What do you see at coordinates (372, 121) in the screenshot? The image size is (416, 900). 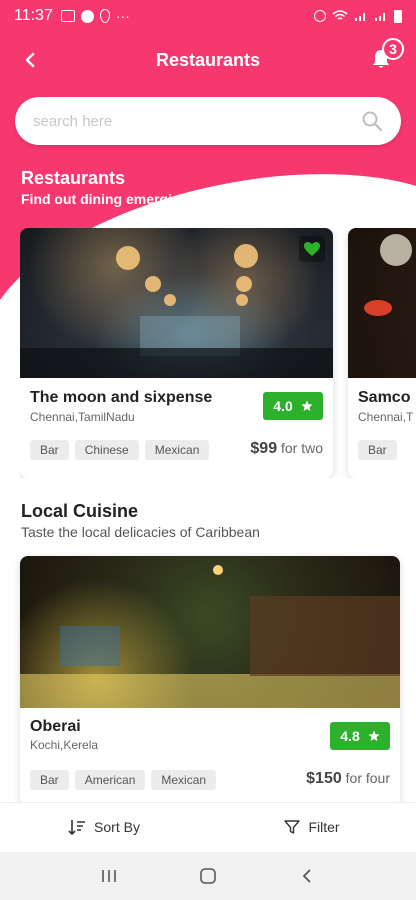 I see `search-icon` at bounding box center [372, 121].